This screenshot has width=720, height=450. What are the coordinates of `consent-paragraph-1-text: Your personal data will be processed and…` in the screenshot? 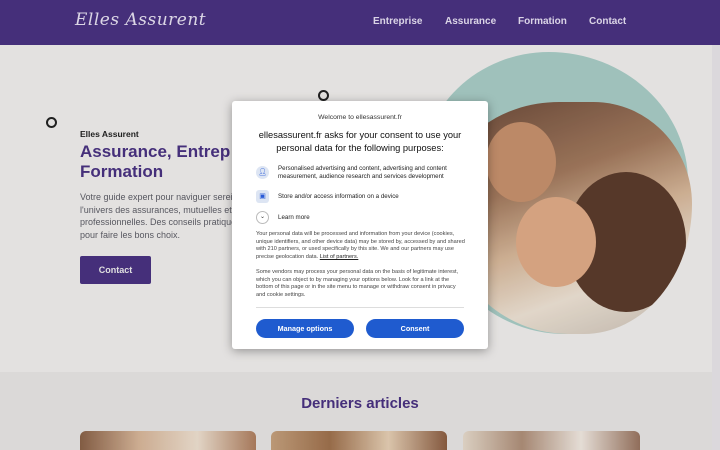 It's located at (360, 245).